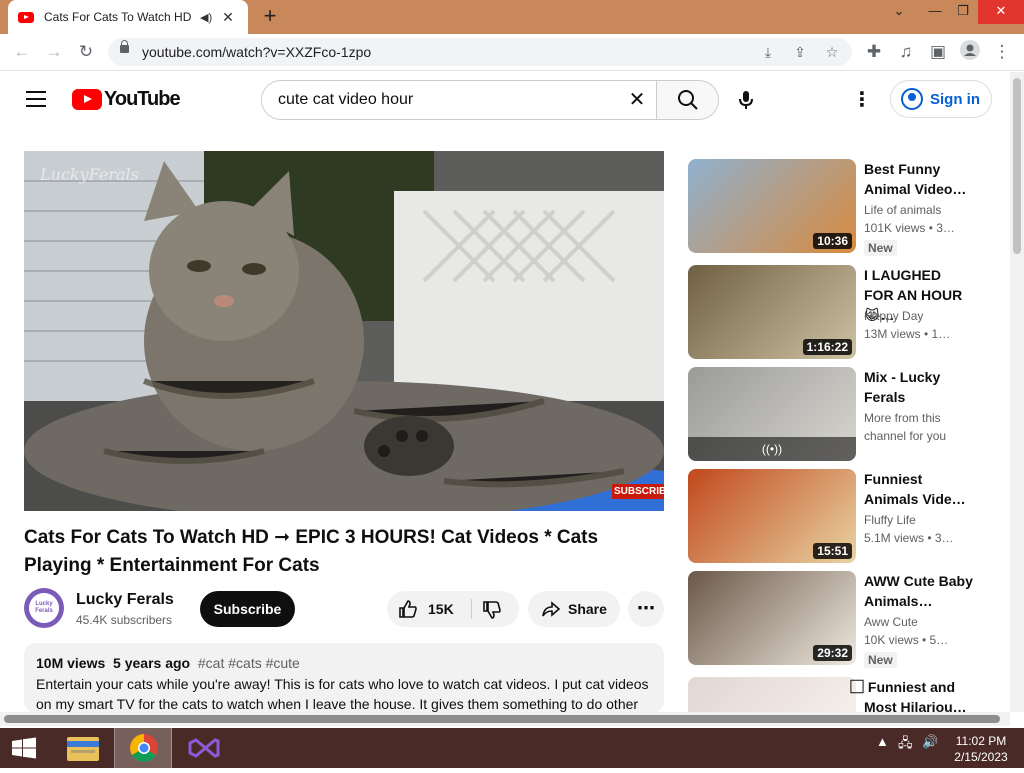 This screenshot has width=1024, height=773. What do you see at coordinates (938, 52) in the screenshot?
I see `side-panel-icon: ▣` at bounding box center [938, 52].